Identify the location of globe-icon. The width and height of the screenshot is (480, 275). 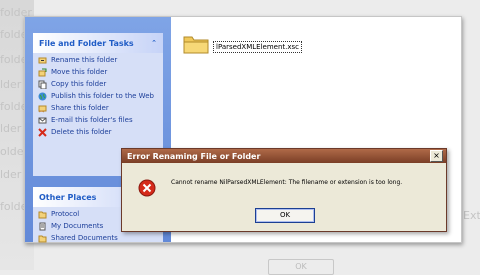
(42, 96).